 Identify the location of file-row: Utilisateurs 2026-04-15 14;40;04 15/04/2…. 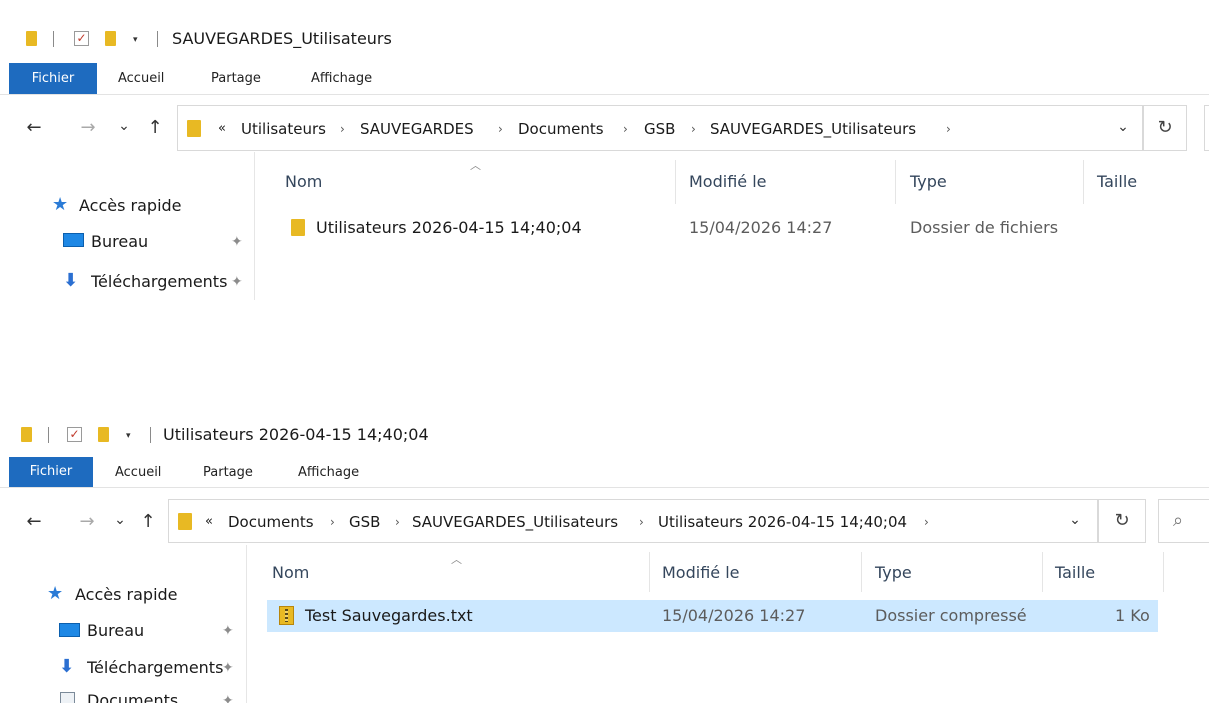
(715, 228).